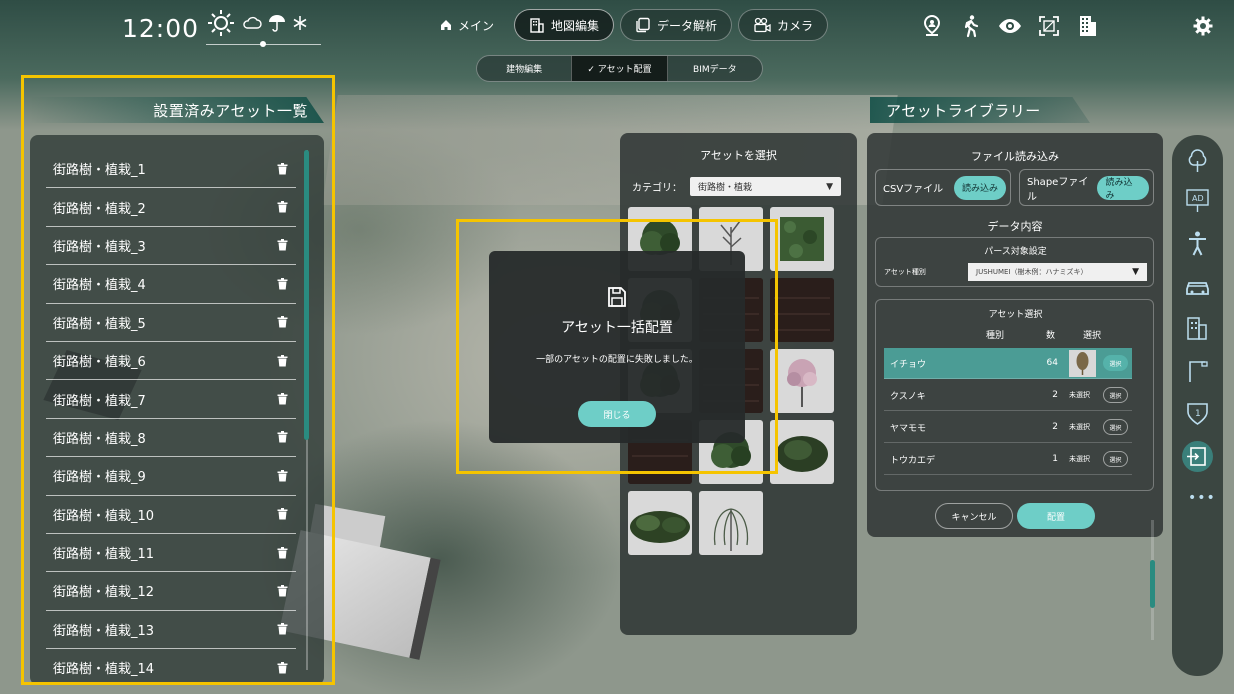  I want to click on tool-icons, so click(1010, 26).